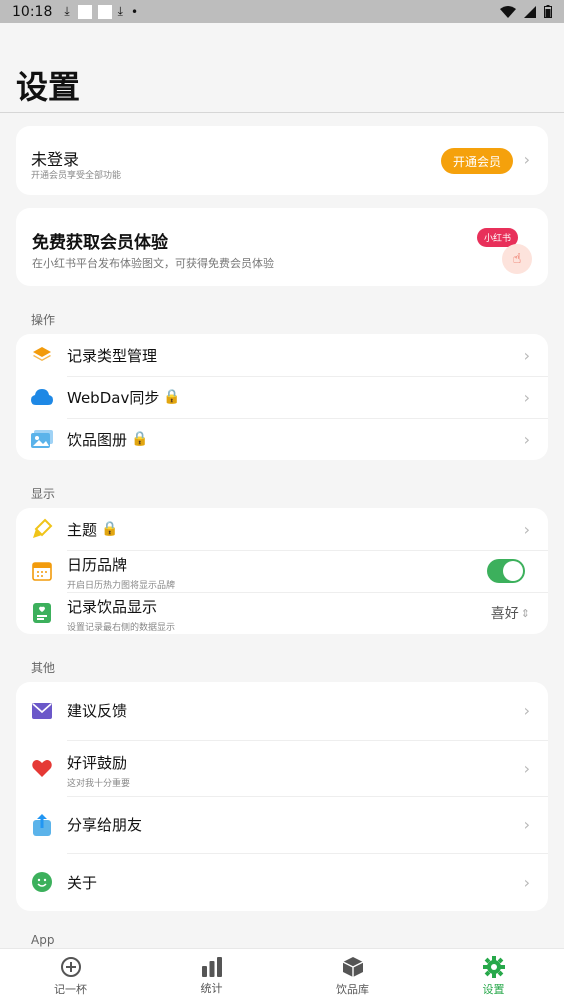 Image resolution: width=564 pixels, height=1004 pixels. I want to click on row-label: 关于, so click(82, 882).